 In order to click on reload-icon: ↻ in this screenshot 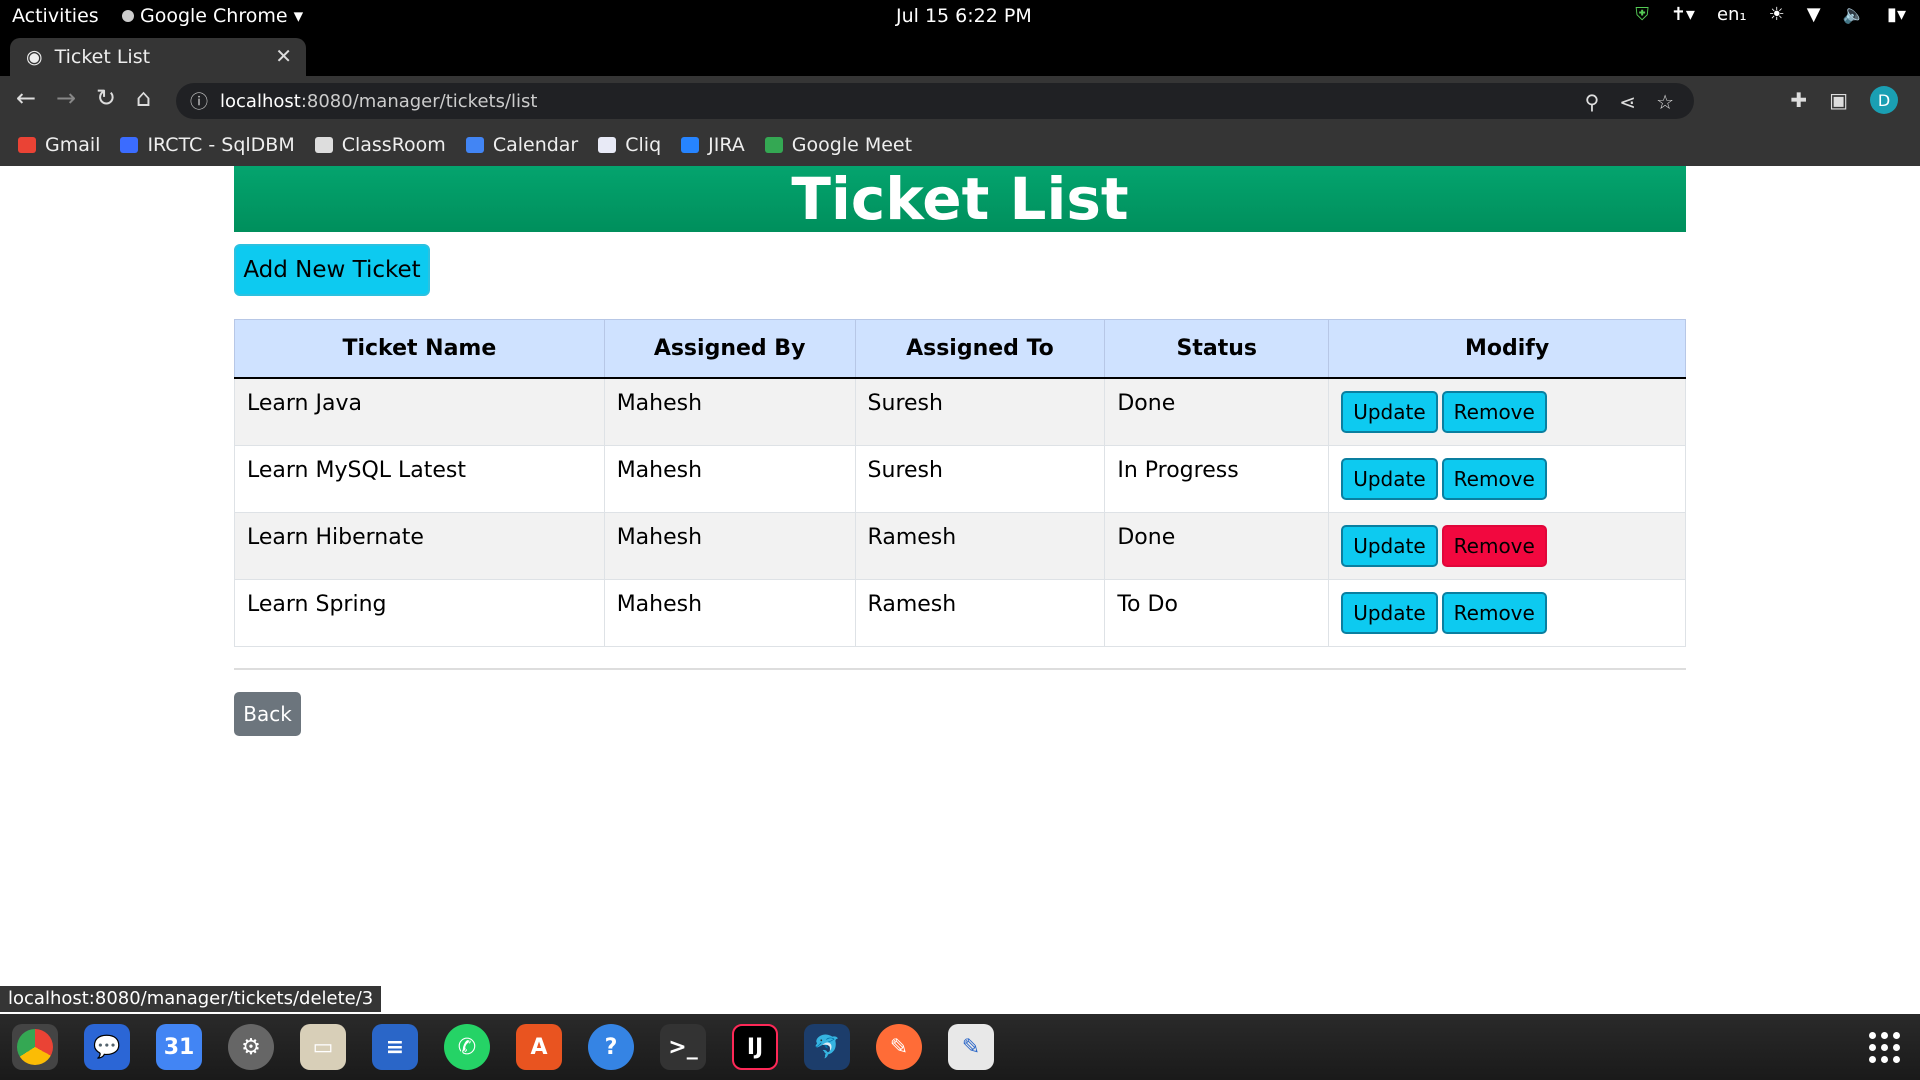, I will do `click(106, 98)`.